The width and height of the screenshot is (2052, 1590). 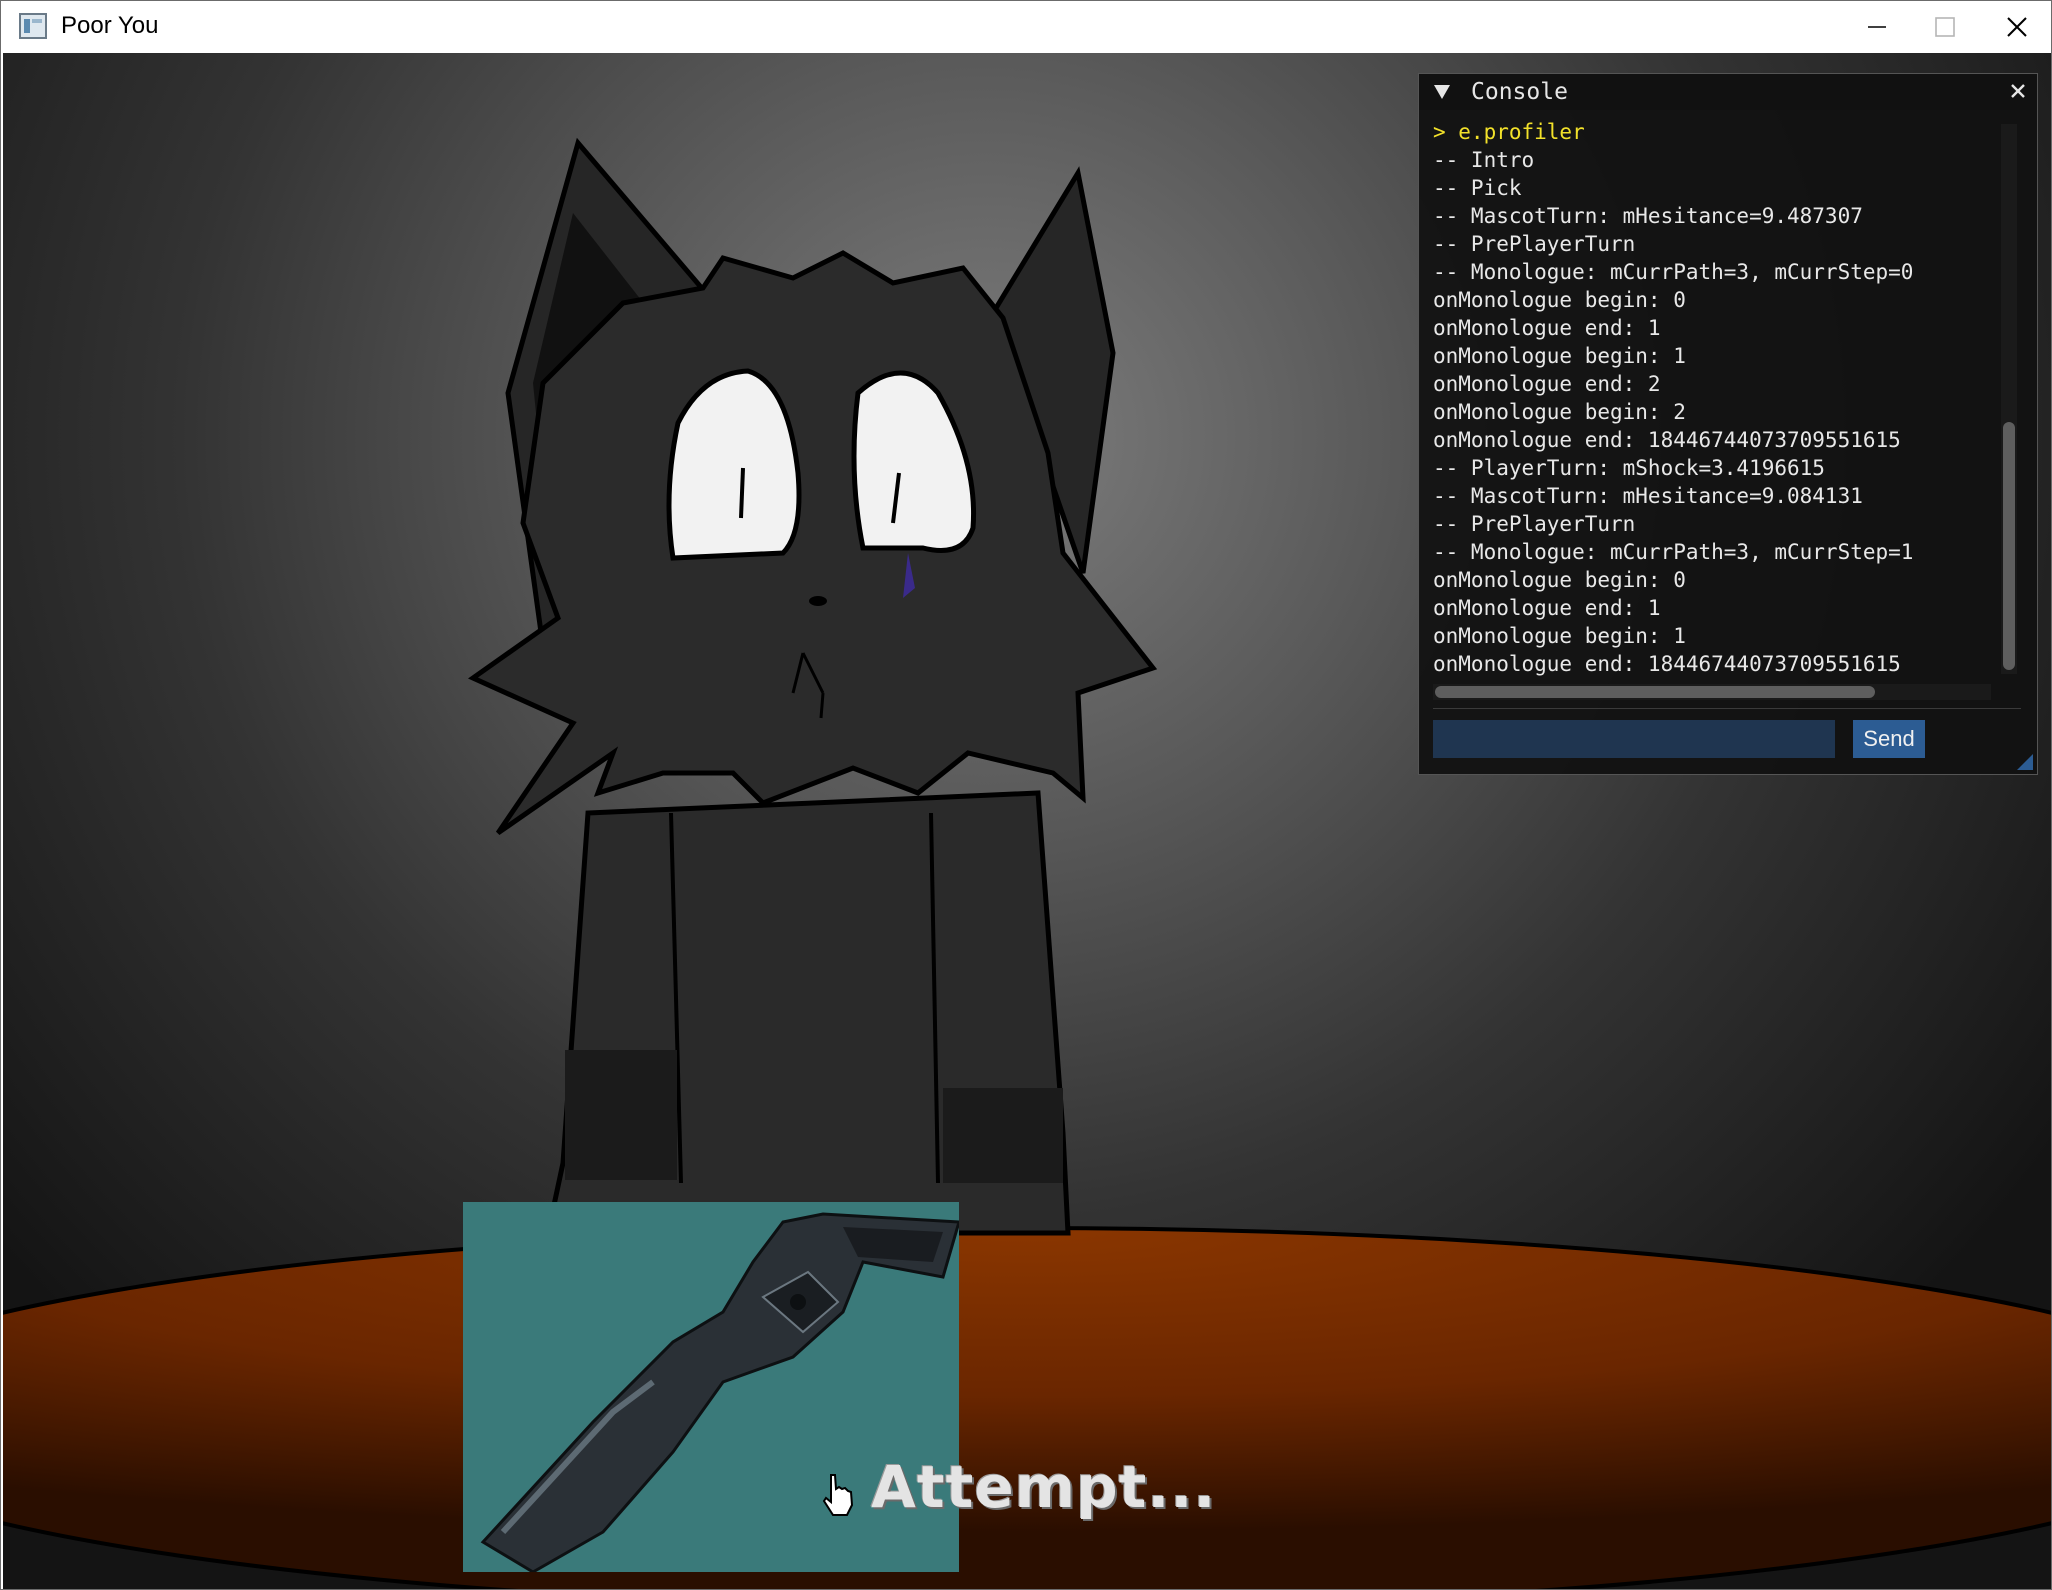 What do you see at coordinates (1728, 92) in the screenshot?
I see `console-header: Console` at bounding box center [1728, 92].